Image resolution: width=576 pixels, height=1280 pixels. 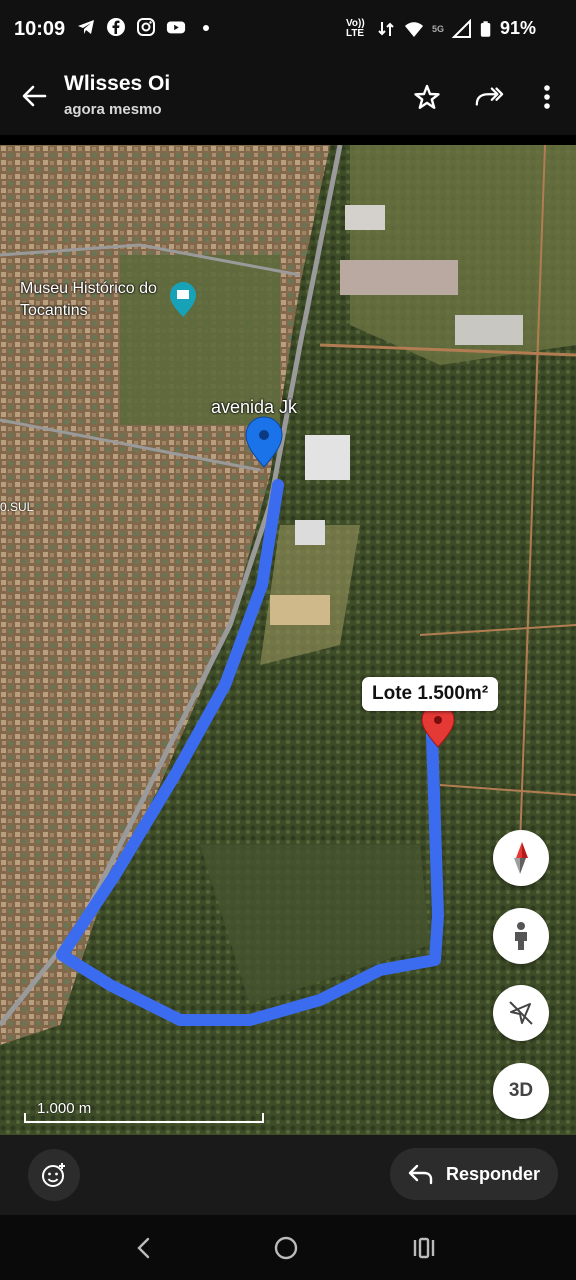 What do you see at coordinates (86, 27) in the screenshot?
I see `telegram-icon` at bounding box center [86, 27].